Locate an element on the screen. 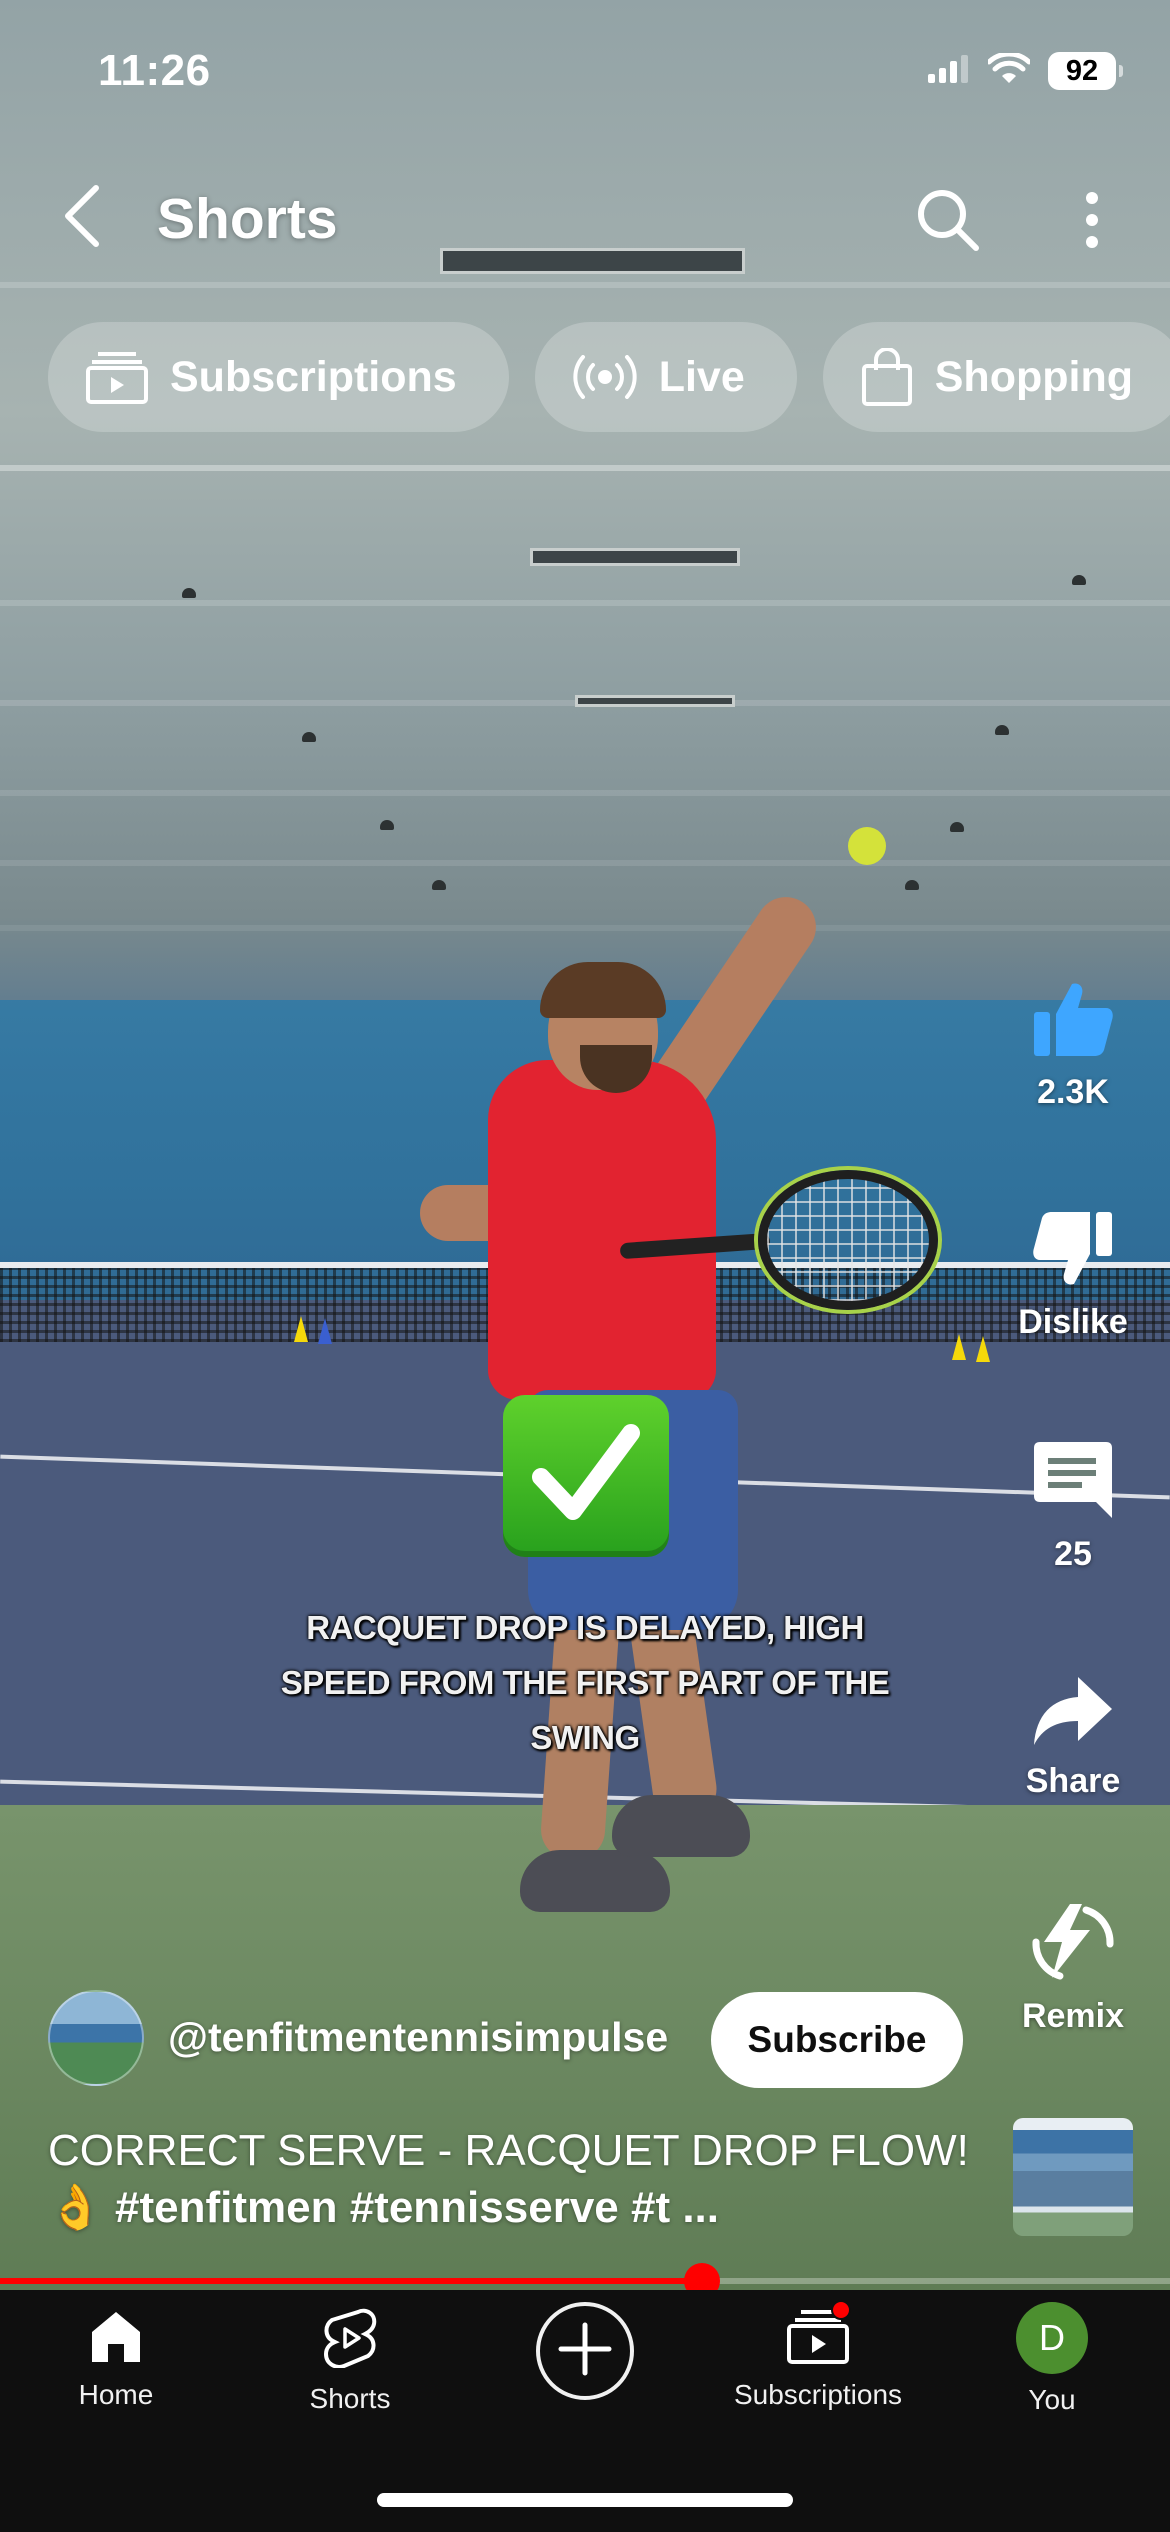  remix-button: Remix is located at coordinates (1073, 1968).